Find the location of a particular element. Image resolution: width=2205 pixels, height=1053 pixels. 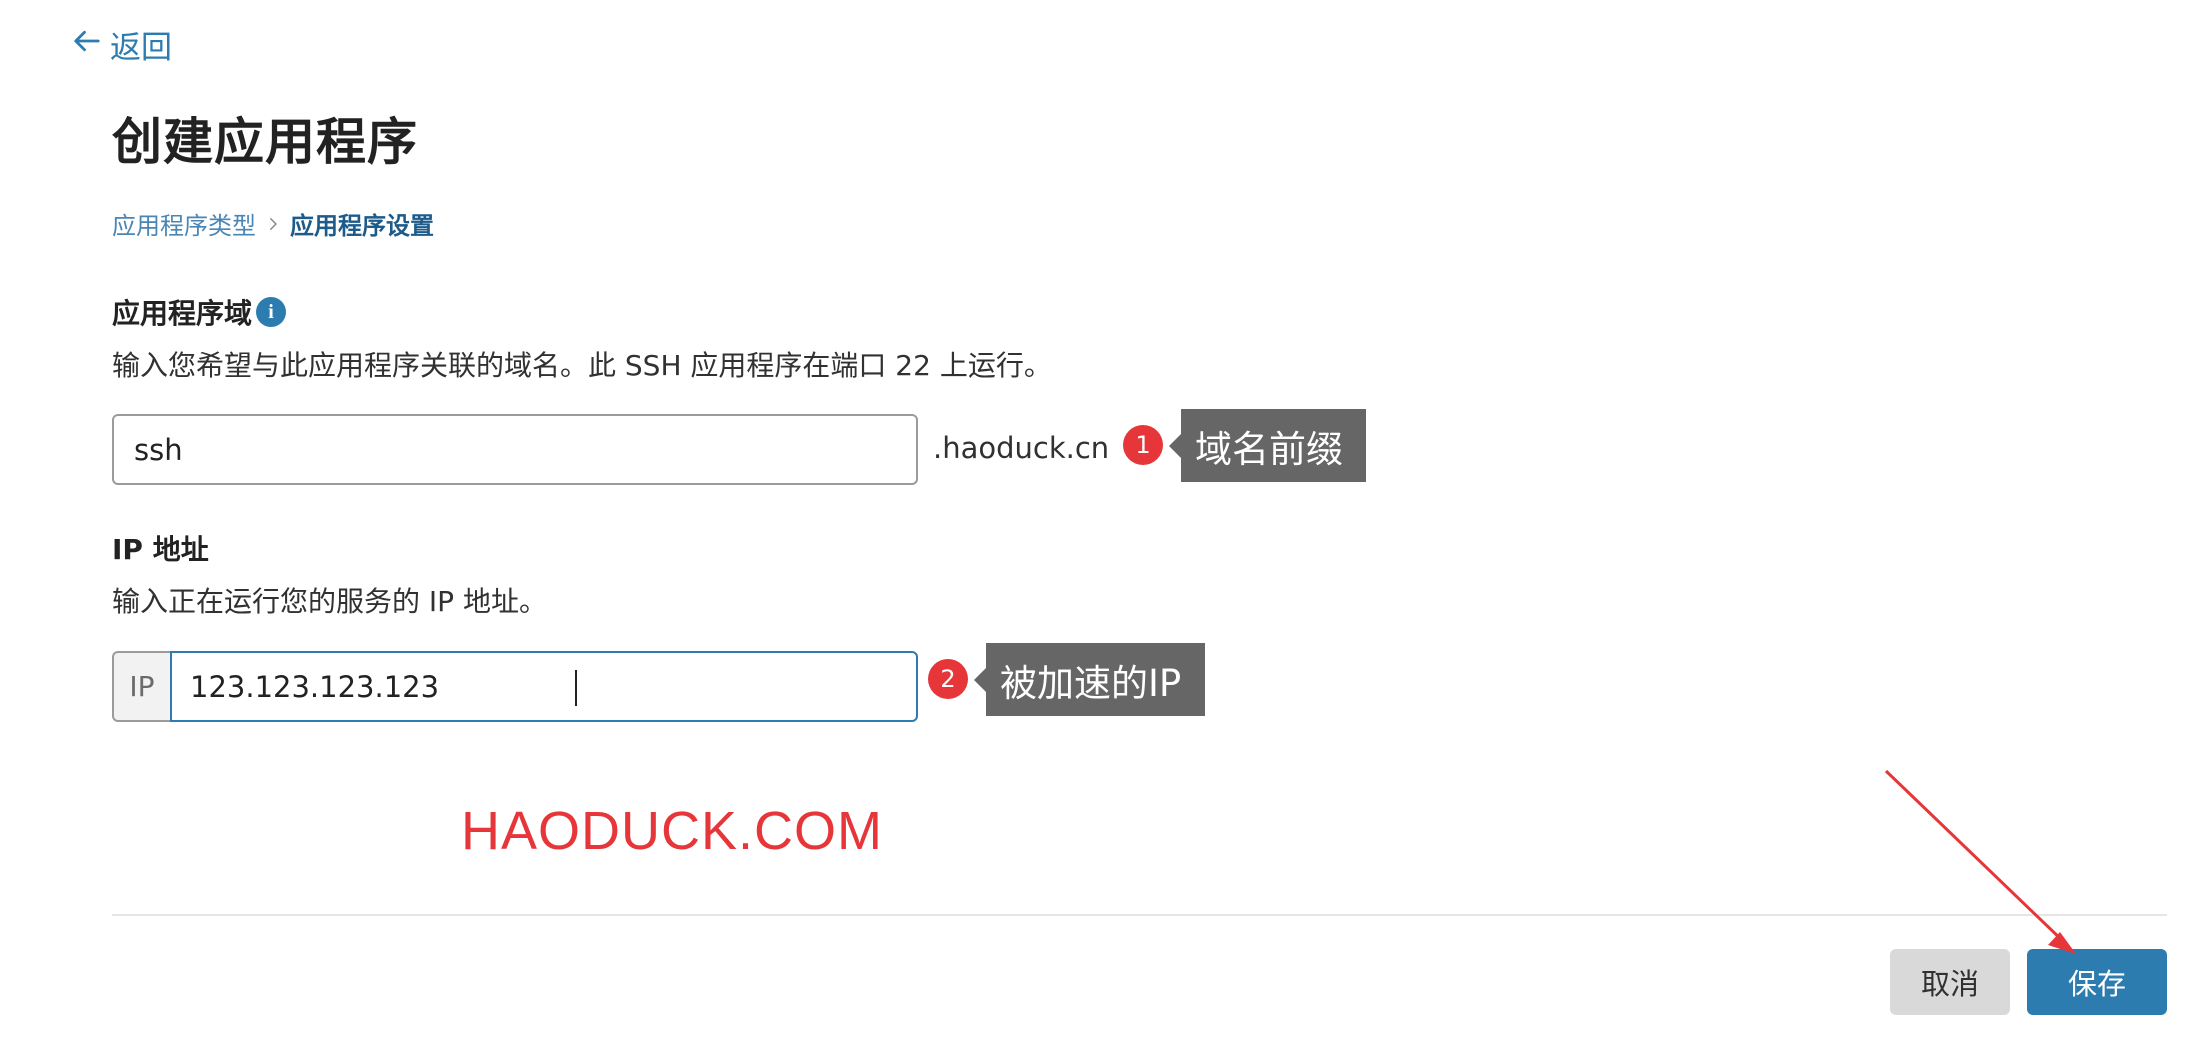

text-caret is located at coordinates (576, 688).